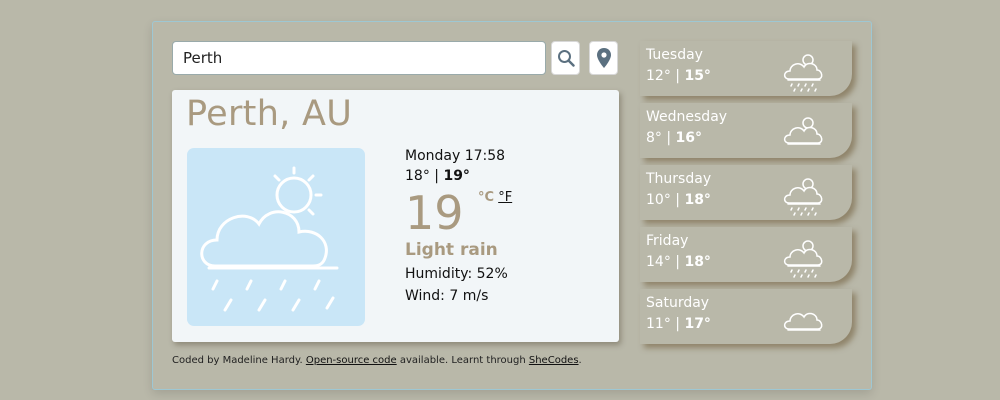 The height and width of the screenshot is (400, 1000). What do you see at coordinates (447, 296) in the screenshot?
I see `wind-speed: Wind: 7 m/s` at bounding box center [447, 296].